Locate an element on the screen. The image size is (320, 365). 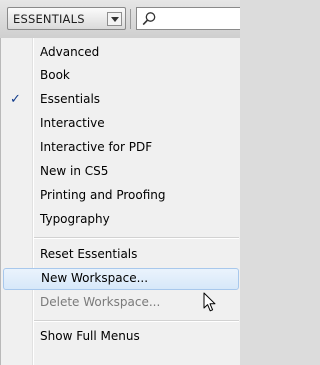
menu-item-interactive-for-pdf: Interactive for PDF is located at coordinates (120, 148).